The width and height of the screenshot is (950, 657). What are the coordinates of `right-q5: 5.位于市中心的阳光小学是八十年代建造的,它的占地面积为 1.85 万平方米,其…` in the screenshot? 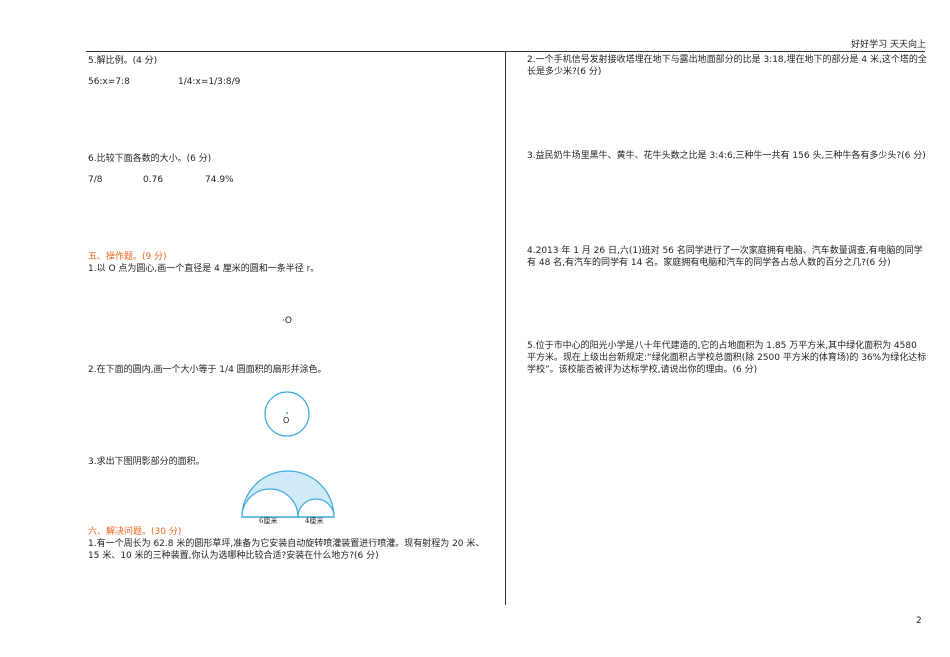 It's located at (727, 358).